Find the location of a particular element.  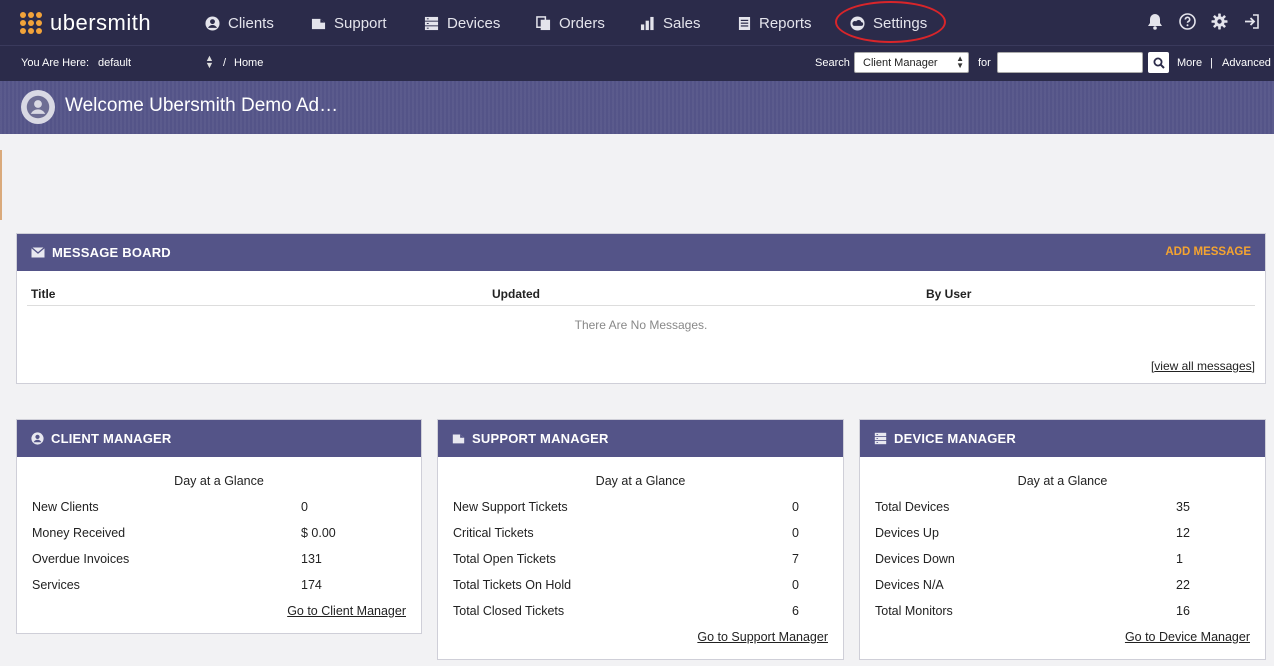

support-row-label: Total Open Tickets is located at coordinates (504, 559).